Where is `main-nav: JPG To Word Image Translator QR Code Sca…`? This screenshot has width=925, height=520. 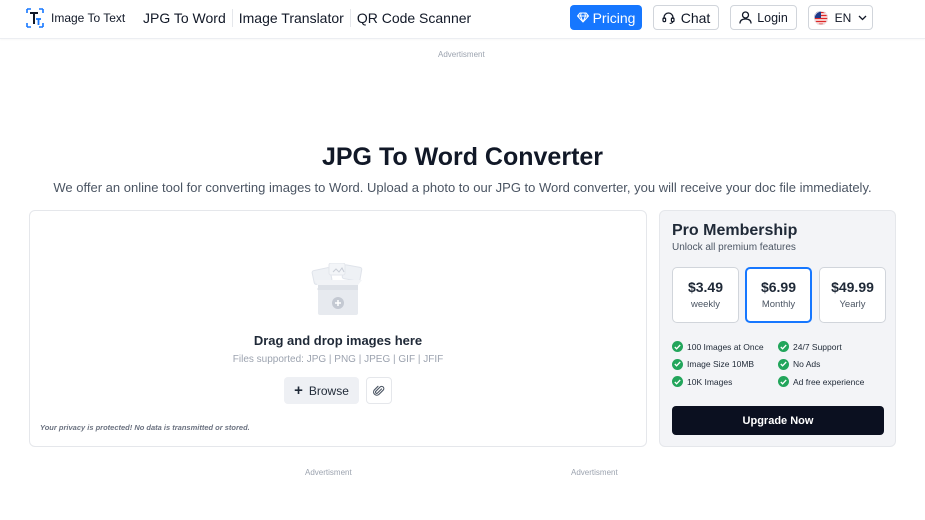 main-nav: JPG To Word Image Translator QR Code Sca… is located at coordinates (307, 18).